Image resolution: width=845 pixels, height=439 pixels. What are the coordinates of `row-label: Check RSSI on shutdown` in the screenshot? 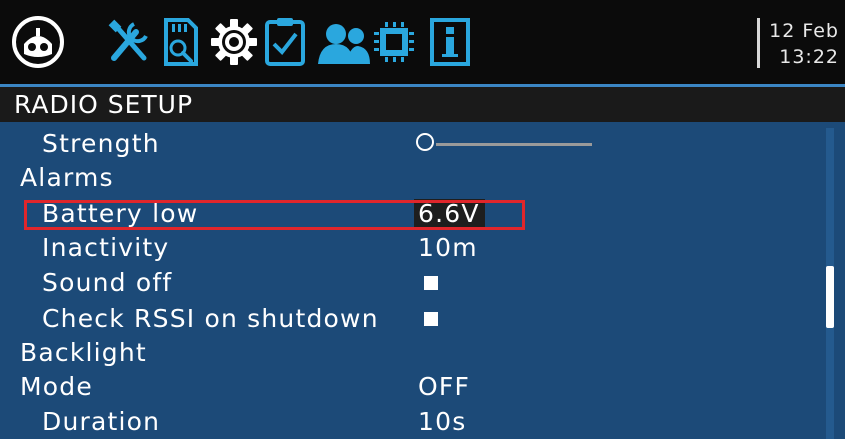 It's located at (210, 318).